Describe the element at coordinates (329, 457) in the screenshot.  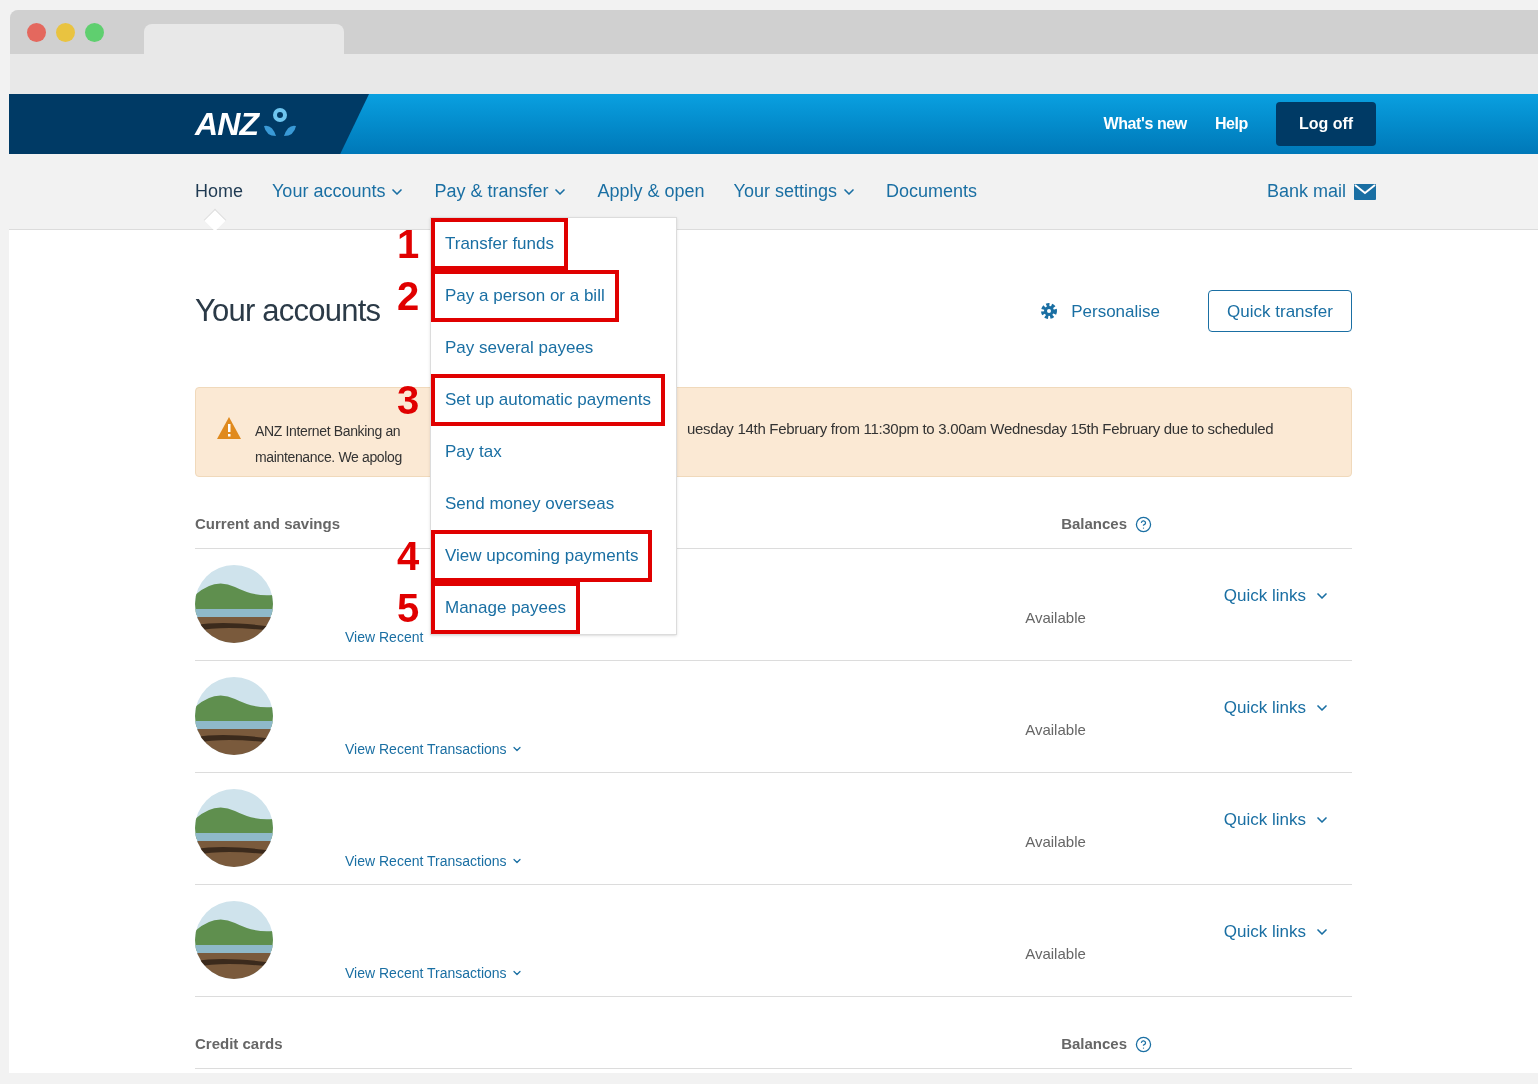
I see `alert-text: maintenance. We apolog` at that location.